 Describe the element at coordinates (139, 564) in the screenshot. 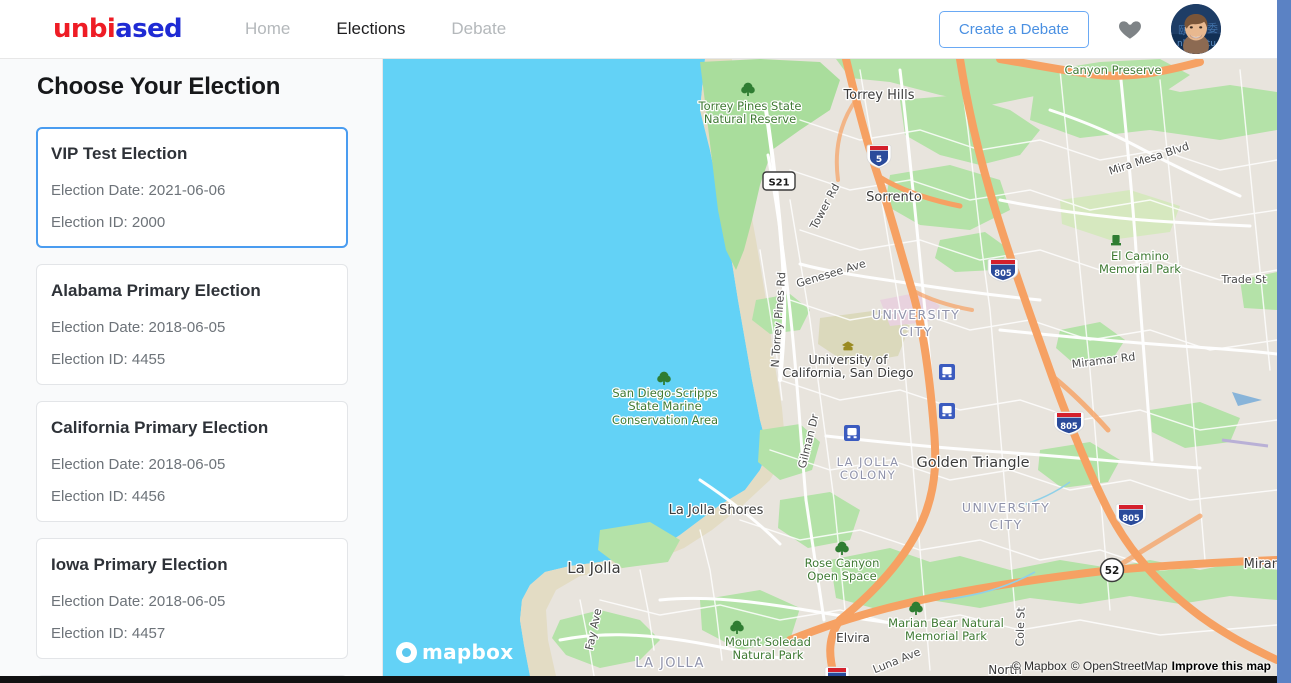

I see `election-name: Iowa Primary Election` at that location.